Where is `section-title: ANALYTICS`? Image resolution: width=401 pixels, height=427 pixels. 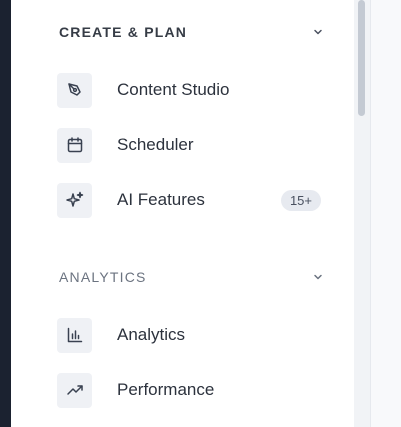 section-title: ANALYTICS is located at coordinates (103, 277).